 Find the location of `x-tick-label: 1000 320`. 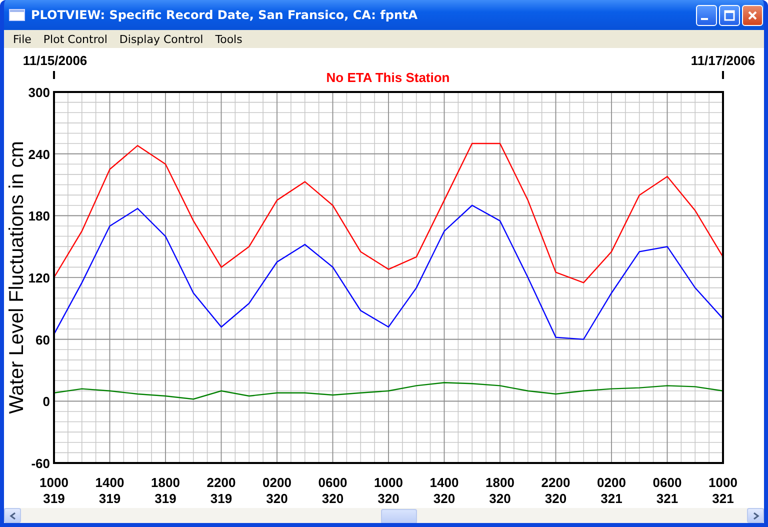

x-tick-label: 1000 320 is located at coordinates (388, 490).